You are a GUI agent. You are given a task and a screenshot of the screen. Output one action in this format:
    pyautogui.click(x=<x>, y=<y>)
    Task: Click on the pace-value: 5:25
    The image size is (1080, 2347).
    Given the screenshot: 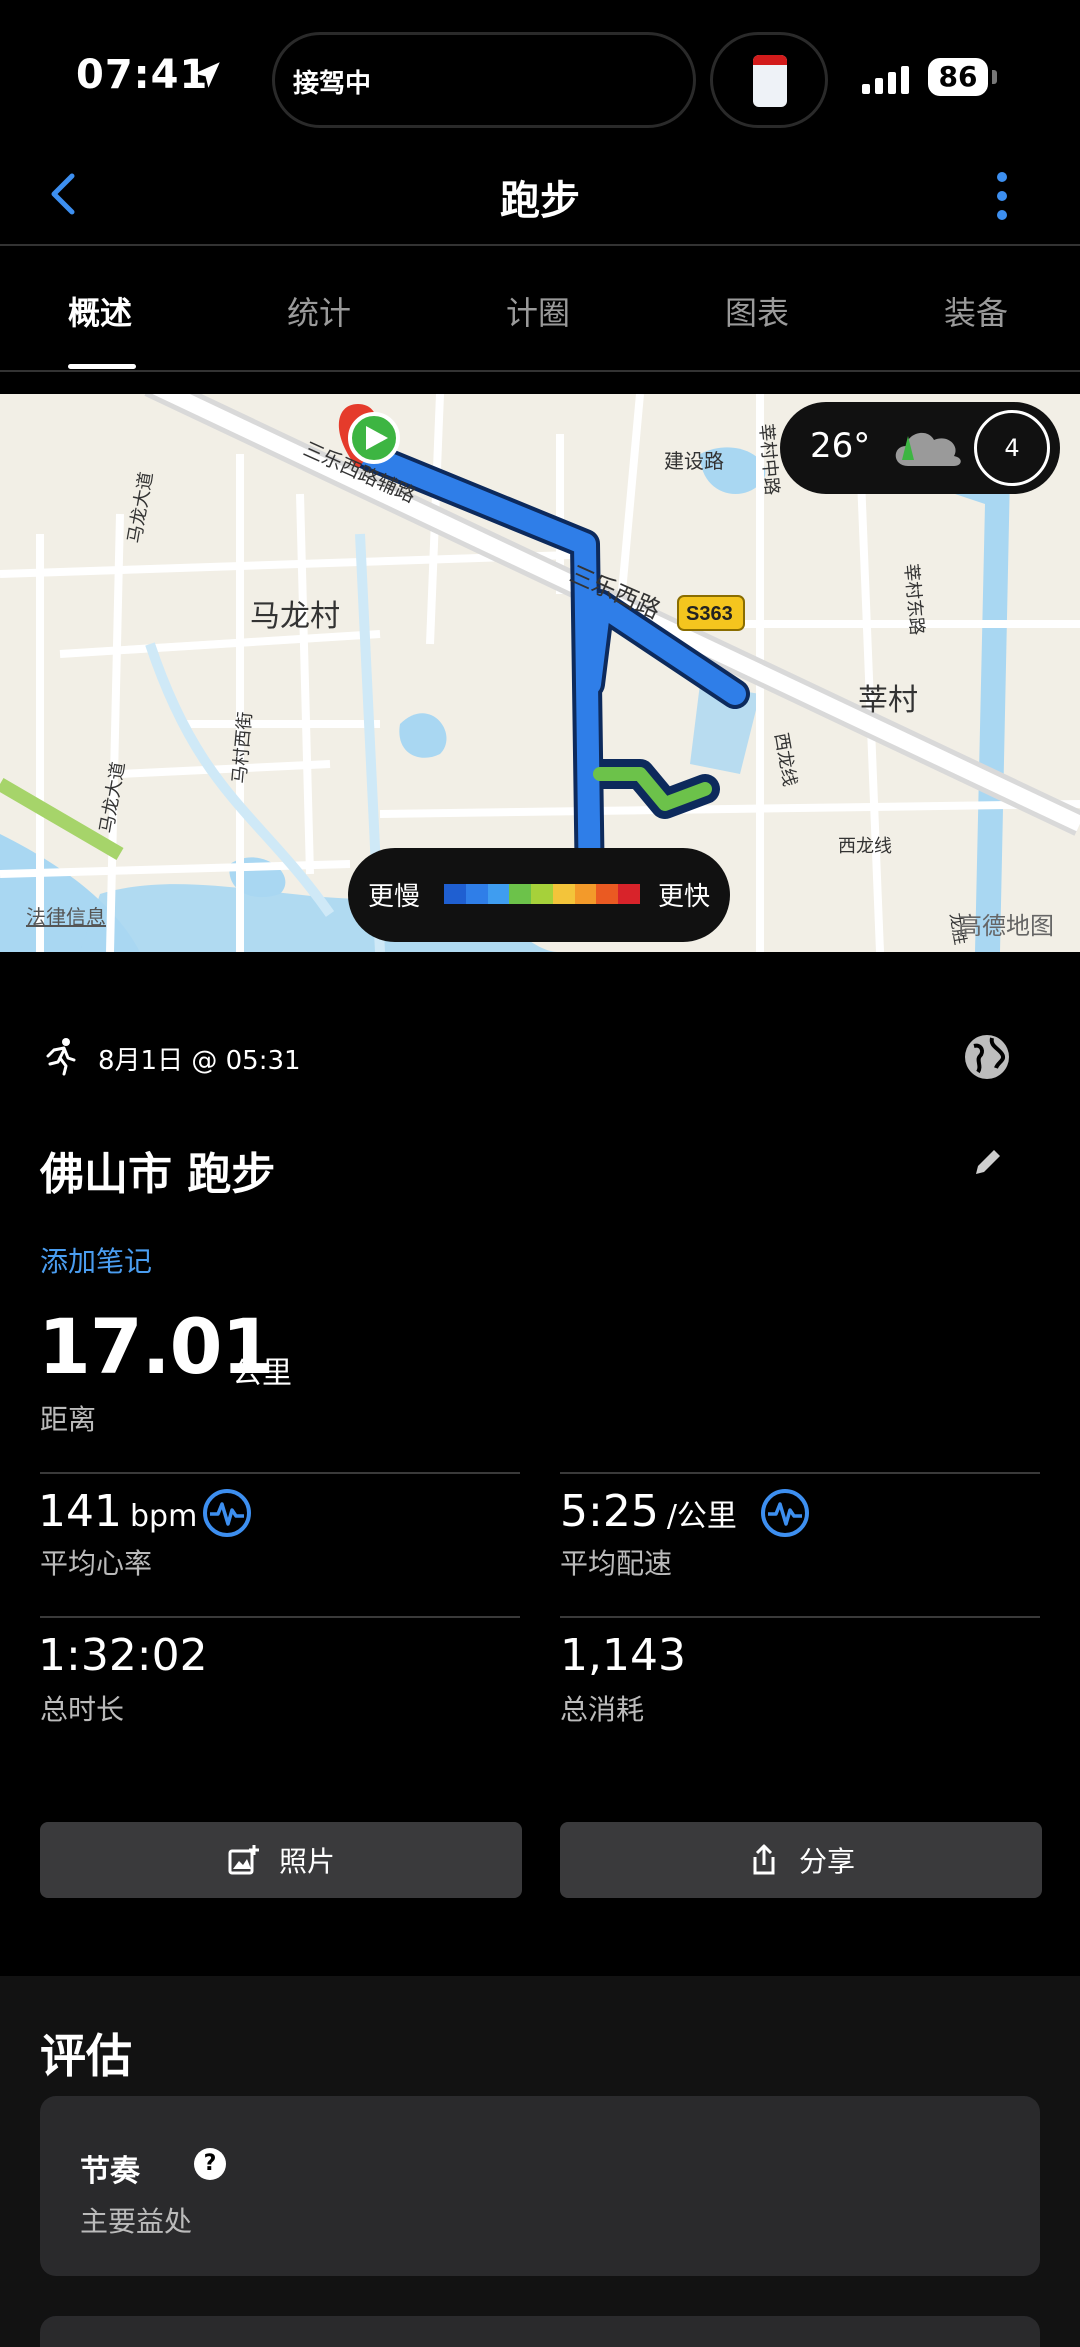 What is the action you would take?
    pyautogui.click(x=609, y=1511)
    